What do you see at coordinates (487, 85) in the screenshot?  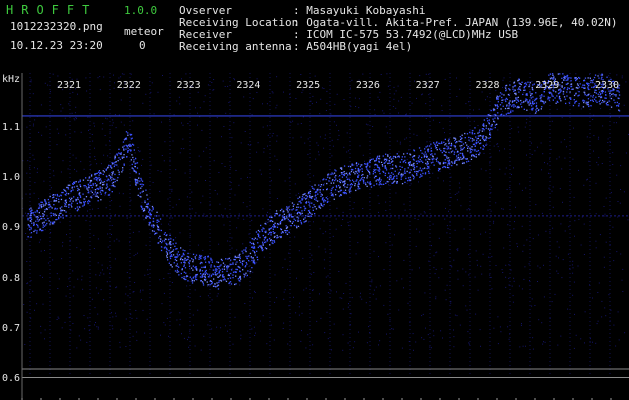 I see `x-tick-label: 2328` at bounding box center [487, 85].